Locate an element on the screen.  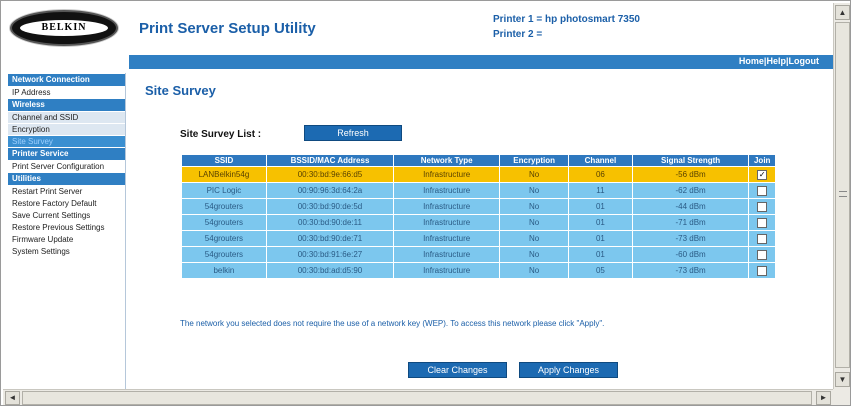
cell-mac: 00:30:bd:ad:d5:90 is located at coordinates (330, 270).